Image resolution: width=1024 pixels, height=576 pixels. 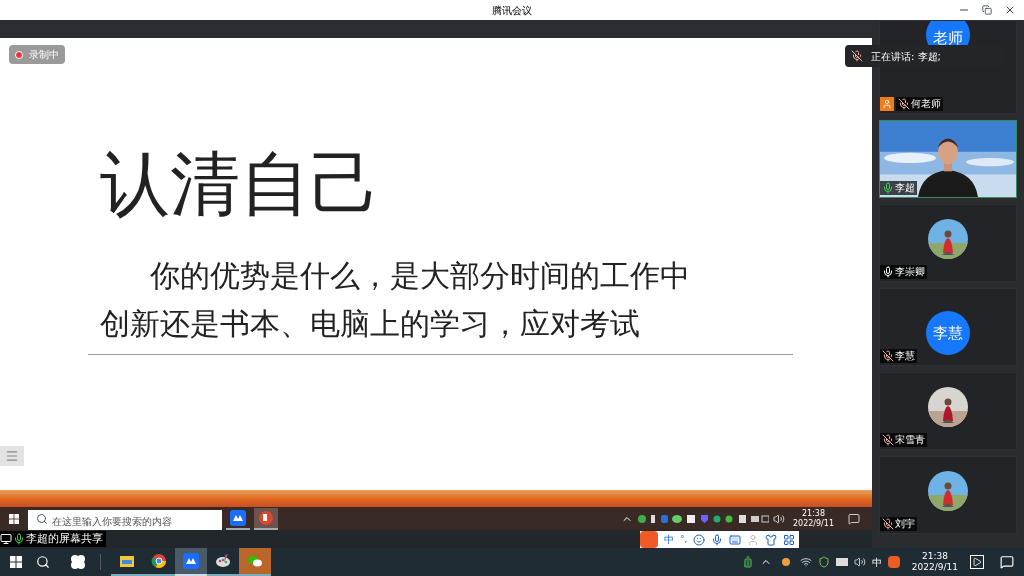 I want to click on slide-title: 认清自己, so click(x=240, y=184).